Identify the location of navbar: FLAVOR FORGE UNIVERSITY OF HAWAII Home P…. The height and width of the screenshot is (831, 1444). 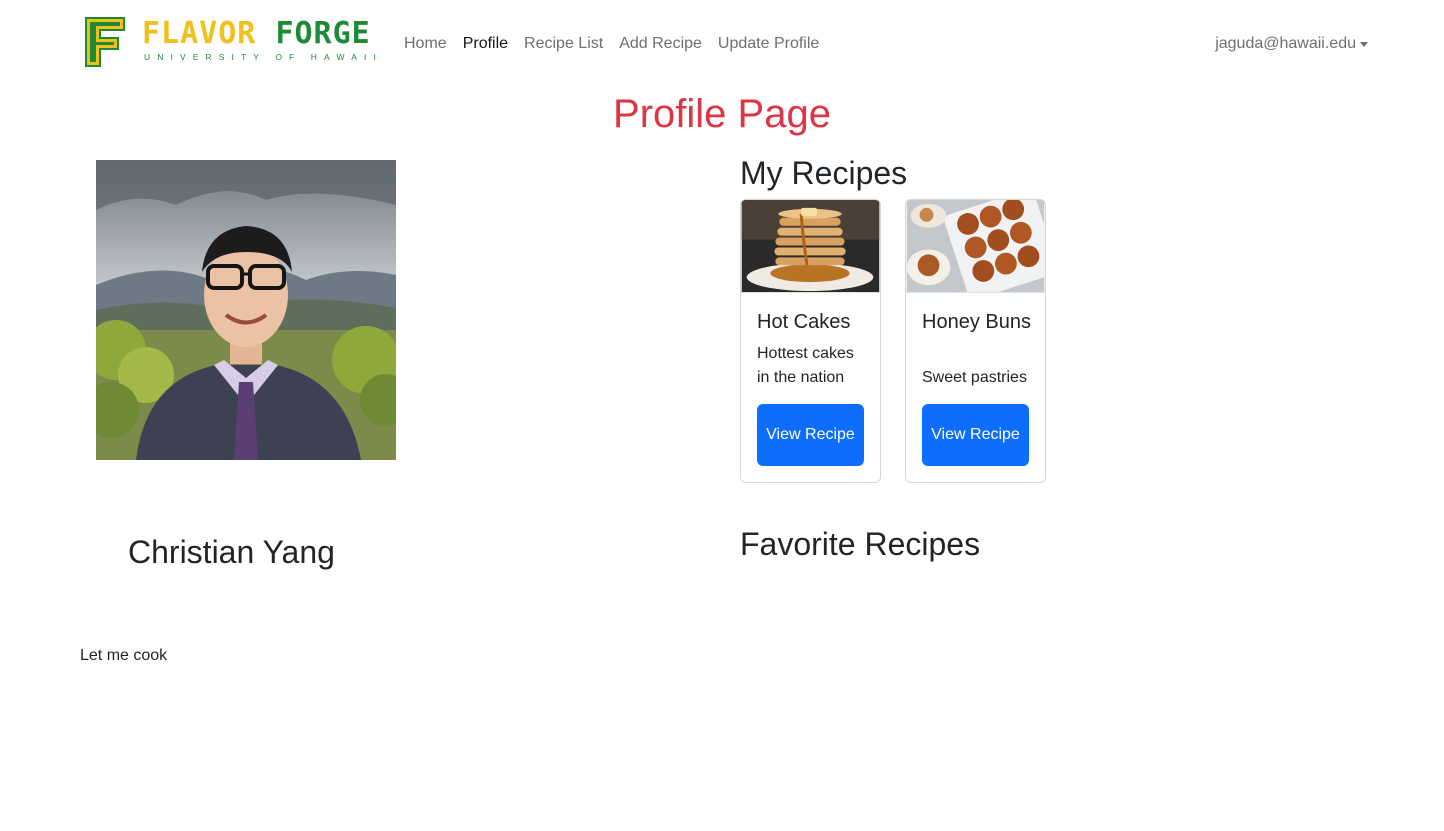
(722, 44).